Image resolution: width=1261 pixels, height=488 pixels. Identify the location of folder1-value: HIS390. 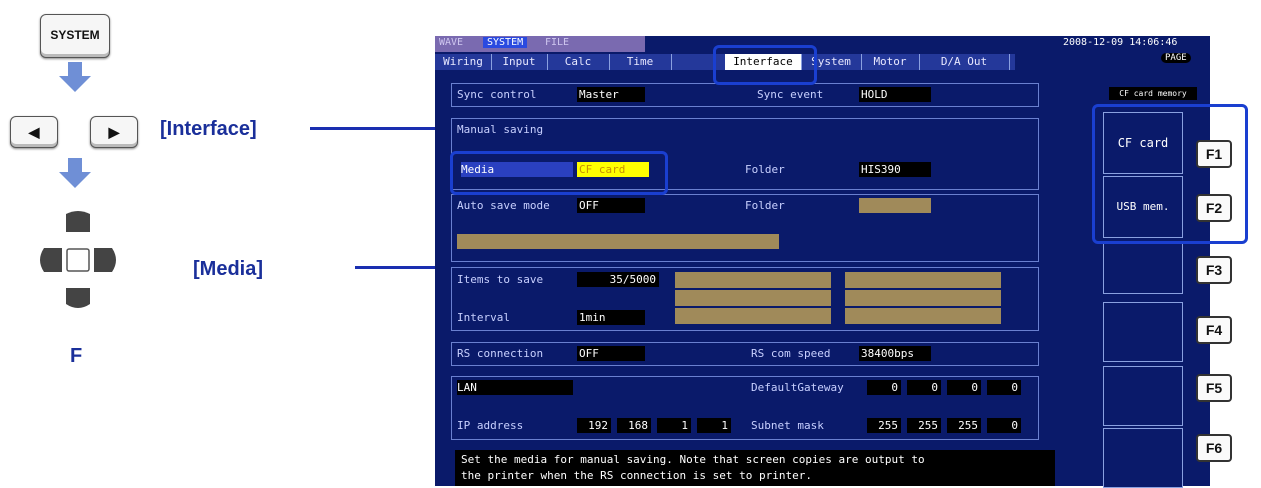
(895, 169).